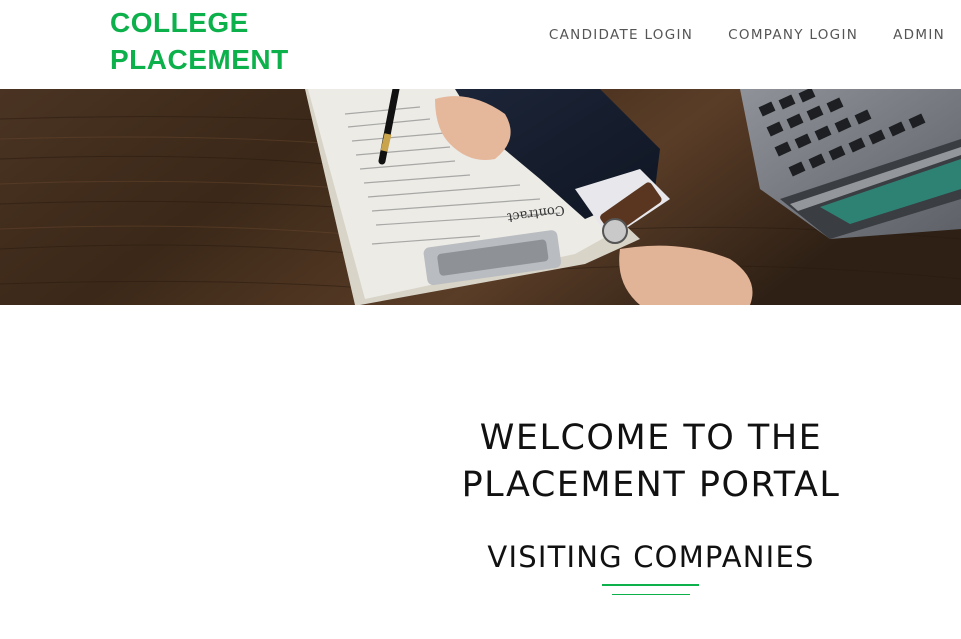  Describe the element at coordinates (650, 585) in the screenshot. I see `title-underline-primary` at that location.